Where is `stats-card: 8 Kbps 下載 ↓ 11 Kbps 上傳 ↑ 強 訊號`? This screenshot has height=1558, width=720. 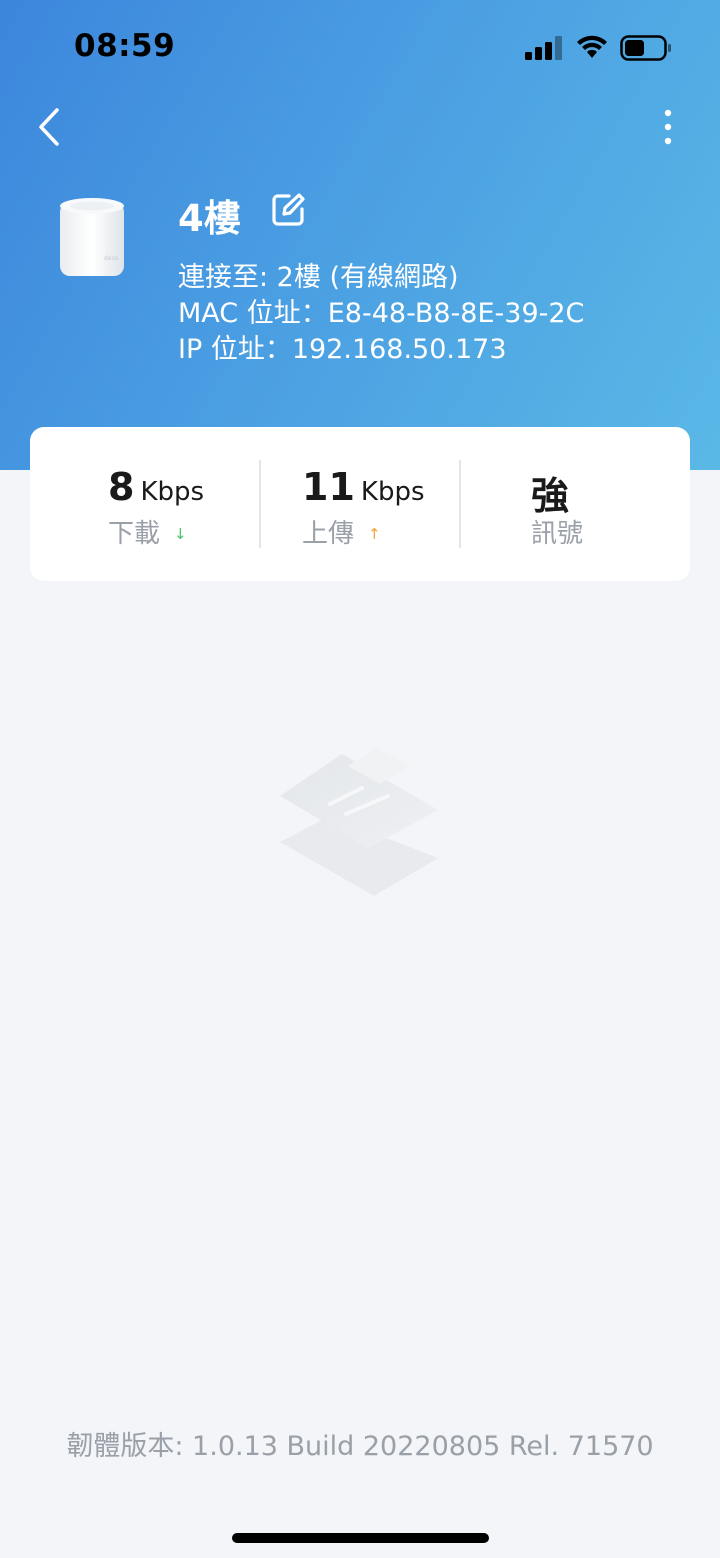
stats-card: 8 Kbps 下載 ↓ 11 Kbps 上傳 ↑ 強 訊號 is located at coordinates (360, 504).